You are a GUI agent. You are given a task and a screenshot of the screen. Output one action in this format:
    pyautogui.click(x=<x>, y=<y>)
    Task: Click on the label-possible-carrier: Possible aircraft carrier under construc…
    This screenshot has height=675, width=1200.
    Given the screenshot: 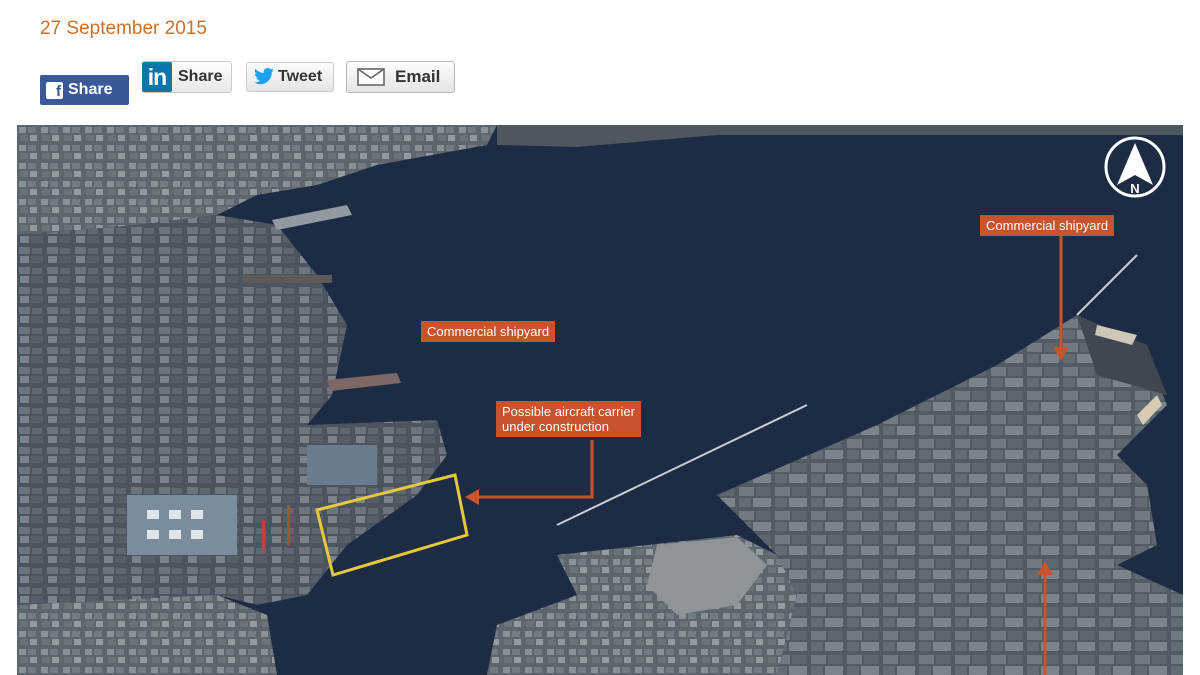 What is the action you would take?
    pyautogui.click(x=568, y=419)
    